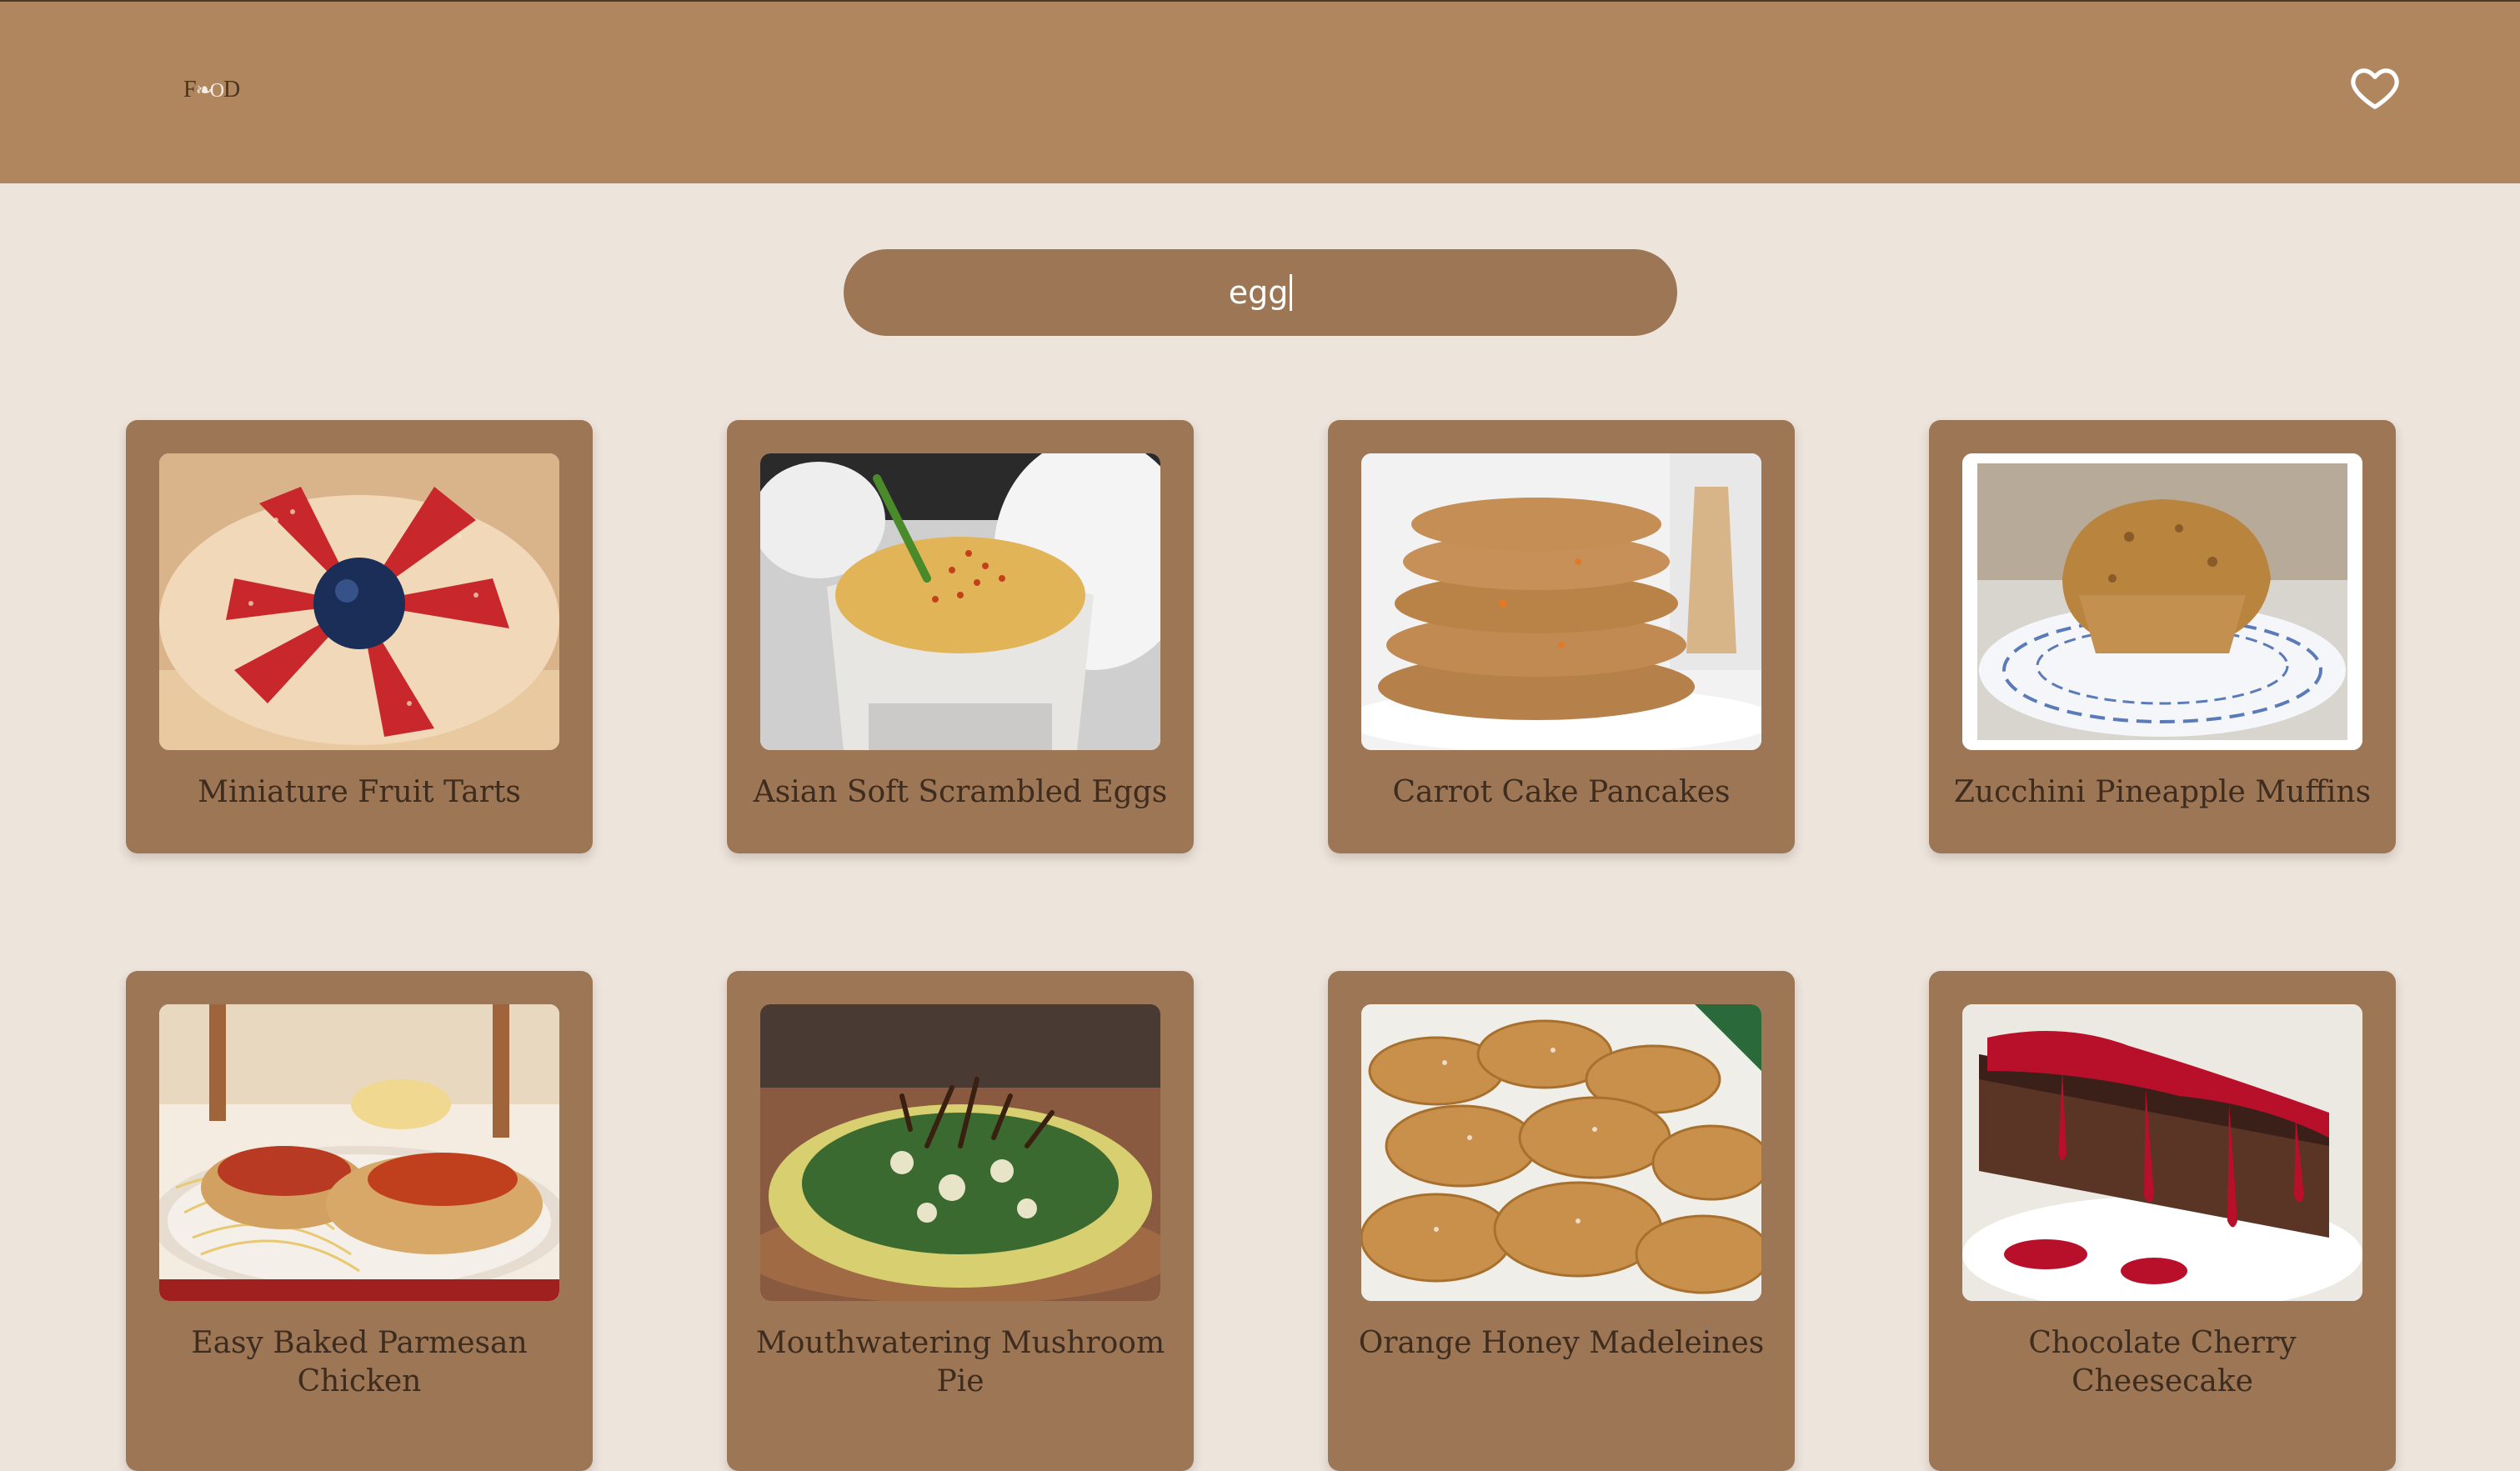  I want to click on heart-outline-icon, so click(2375, 88).